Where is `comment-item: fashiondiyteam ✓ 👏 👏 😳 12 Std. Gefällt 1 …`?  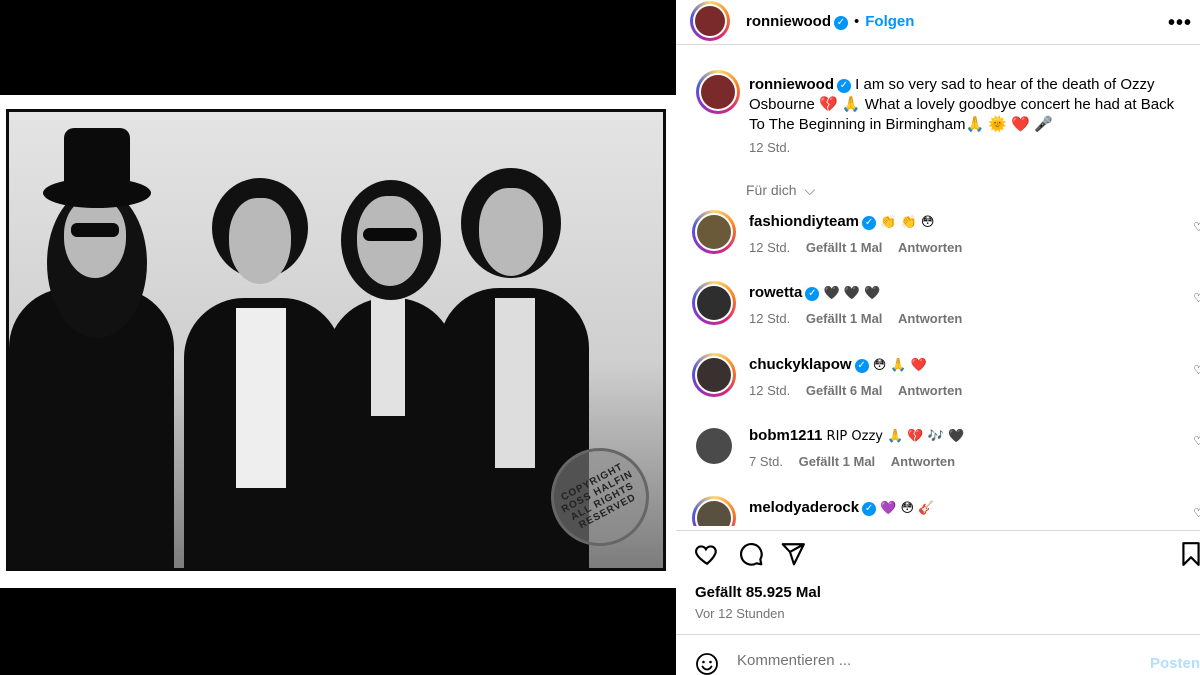
comment-item: fashiondiyteam ✓ 👏 👏 😳 12 Std. Gefällt 1 … is located at coordinates (946, 240).